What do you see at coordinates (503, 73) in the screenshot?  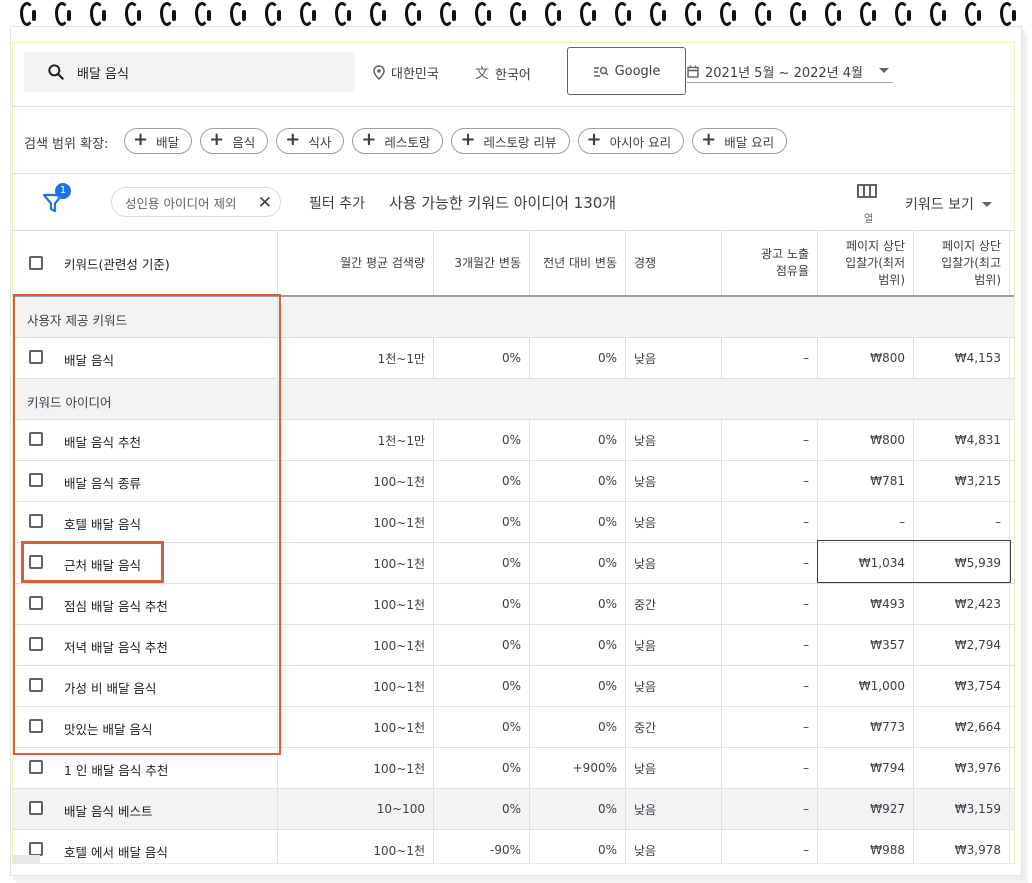 I see `language-selector: 文 한국어` at bounding box center [503, 73].